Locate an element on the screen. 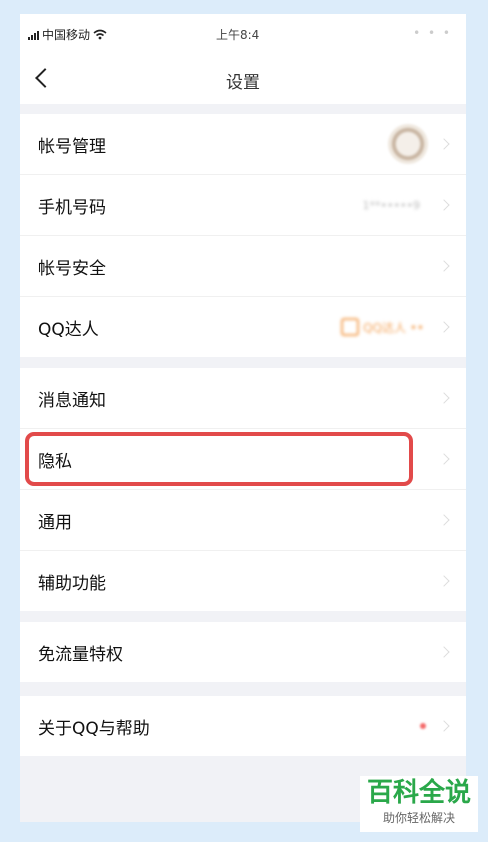  row-label: 手机号码 is located at coordinates (72, 207).